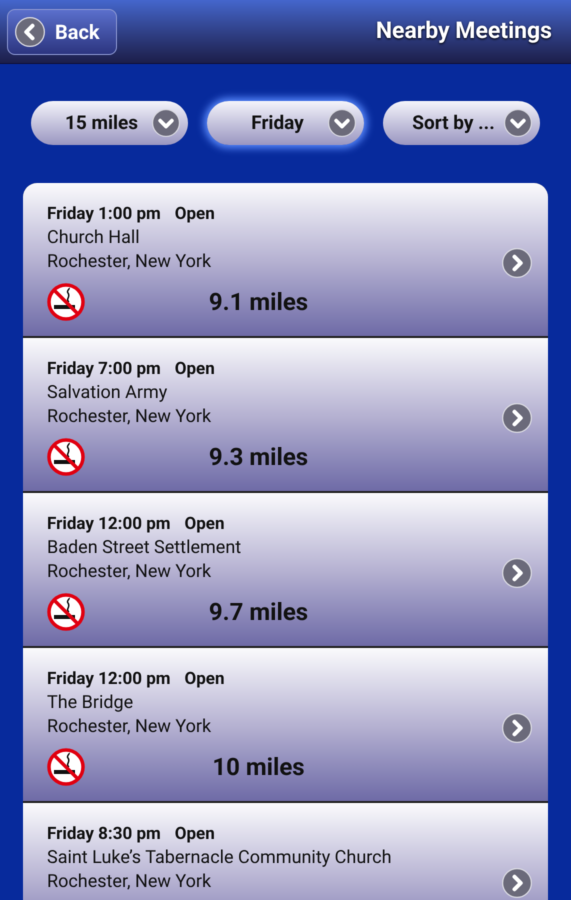 The height and width of the screenshot is (900, 571). I want to click on back-icon, so click(30, 31).